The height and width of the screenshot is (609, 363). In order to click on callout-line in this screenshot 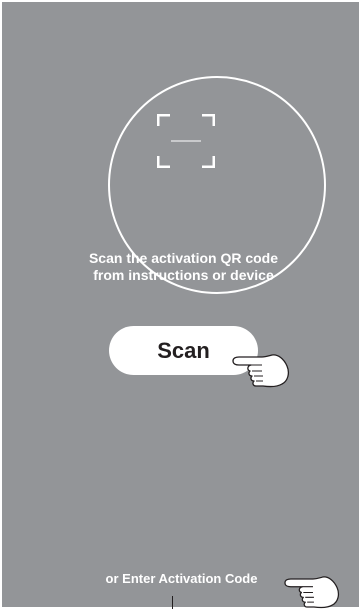, I will do `click(172, 602)`.